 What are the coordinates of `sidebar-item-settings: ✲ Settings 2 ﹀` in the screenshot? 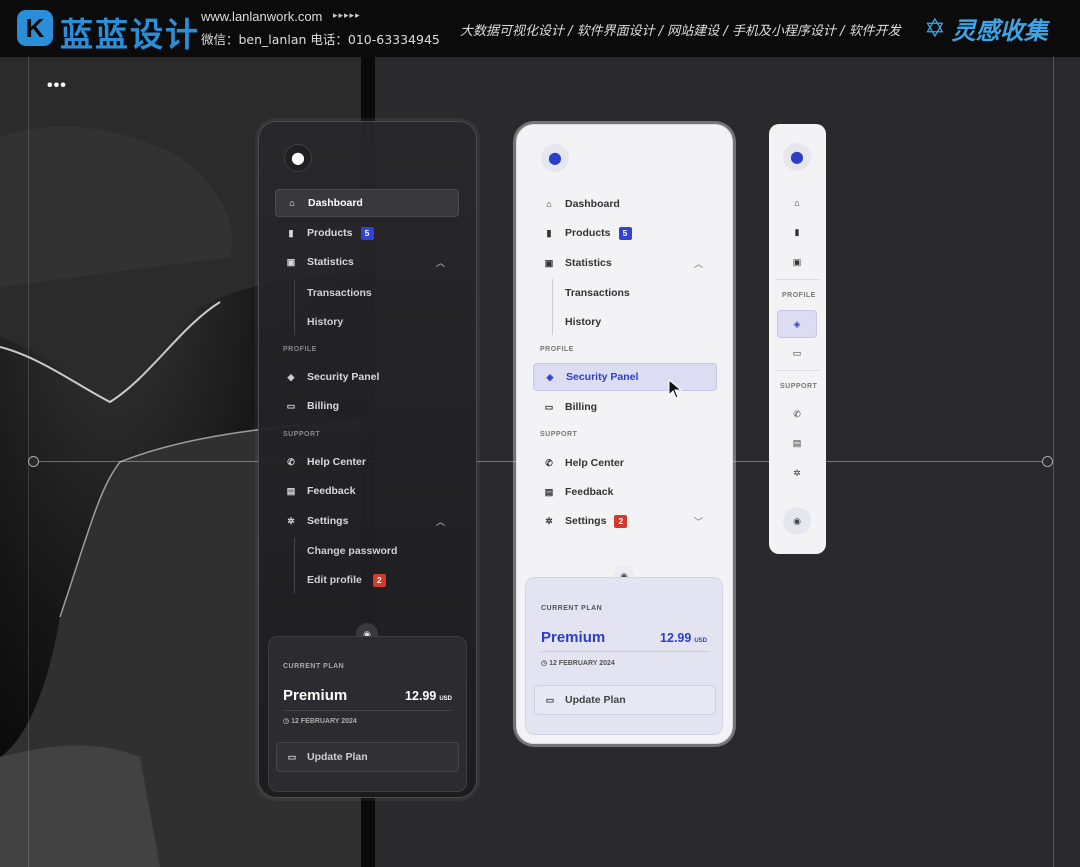 It's located at (625, 521).